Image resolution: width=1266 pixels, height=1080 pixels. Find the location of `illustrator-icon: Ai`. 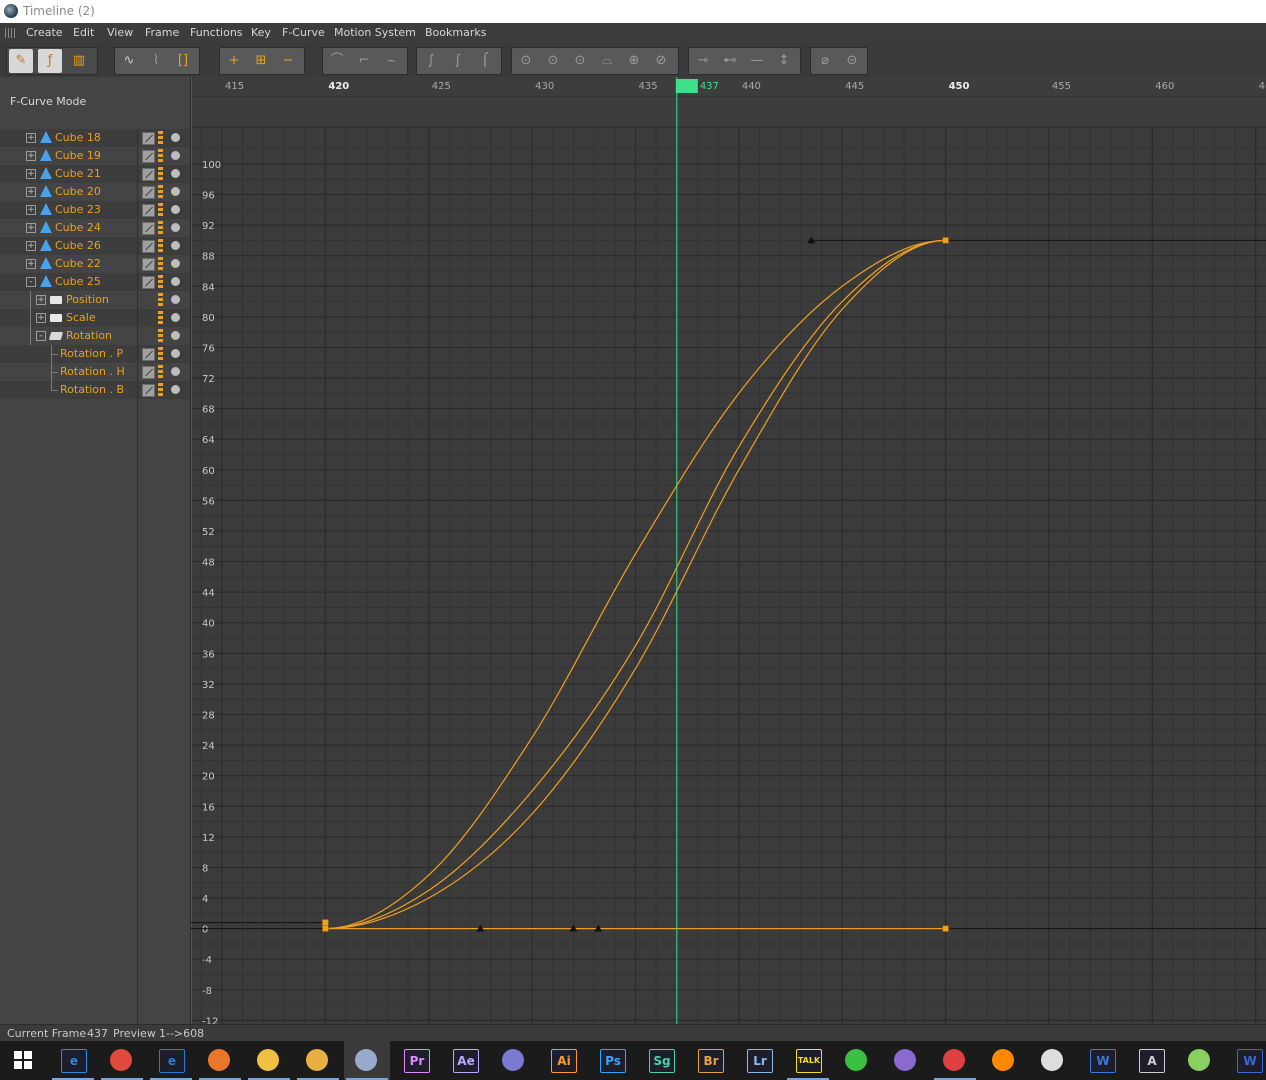

illustrator-icon: Ai is located at coordinates (563, 1060).